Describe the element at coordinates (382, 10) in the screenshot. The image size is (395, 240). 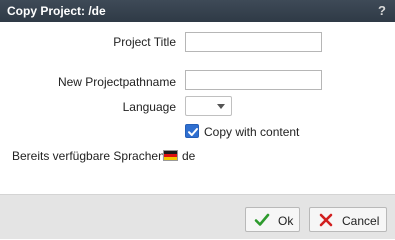
I see `help-icon: ?` at that location.